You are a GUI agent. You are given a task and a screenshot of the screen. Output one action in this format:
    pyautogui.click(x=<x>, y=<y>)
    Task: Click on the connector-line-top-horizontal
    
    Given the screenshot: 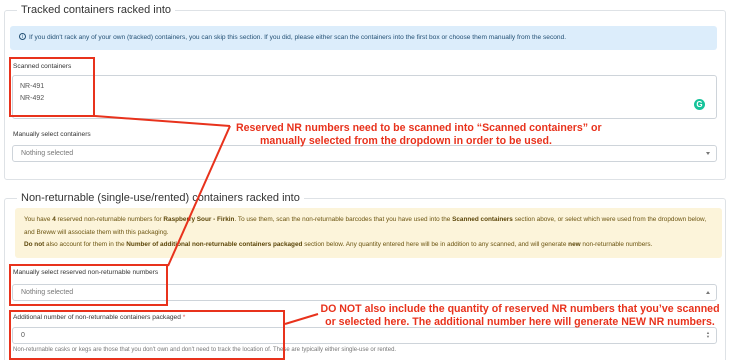 What is the action you would take?
    pyautogui.click(x=162, y=121)
    